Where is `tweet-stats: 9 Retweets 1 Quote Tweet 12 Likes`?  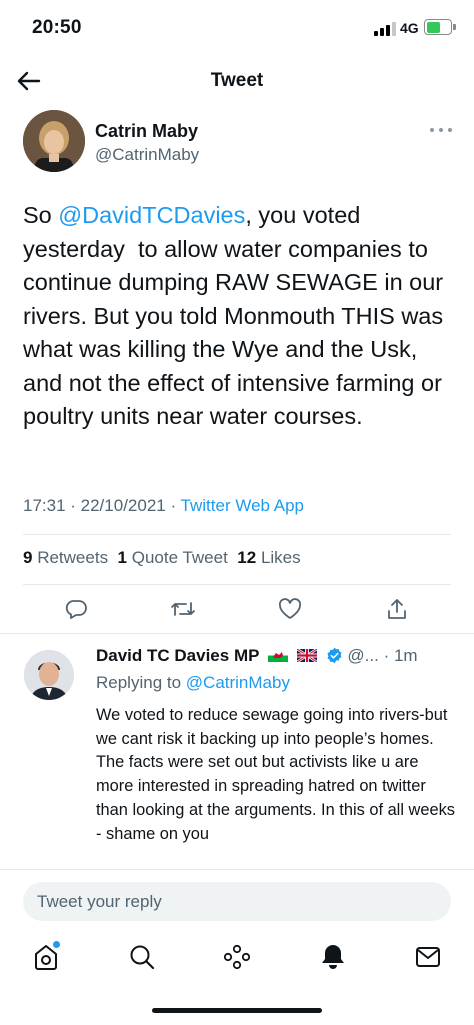 tweet-stats: 9 Retweets 1 Quote Tweet 12 Likes is located at coordinates (162, 558).